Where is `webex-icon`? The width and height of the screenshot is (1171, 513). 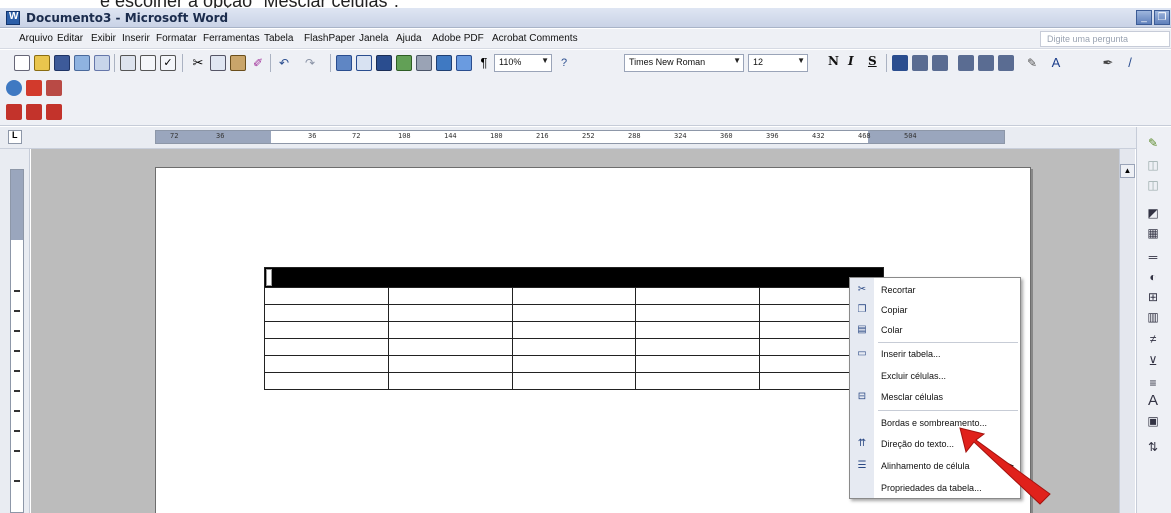 webex-icon is located at coordinates (14, 88).